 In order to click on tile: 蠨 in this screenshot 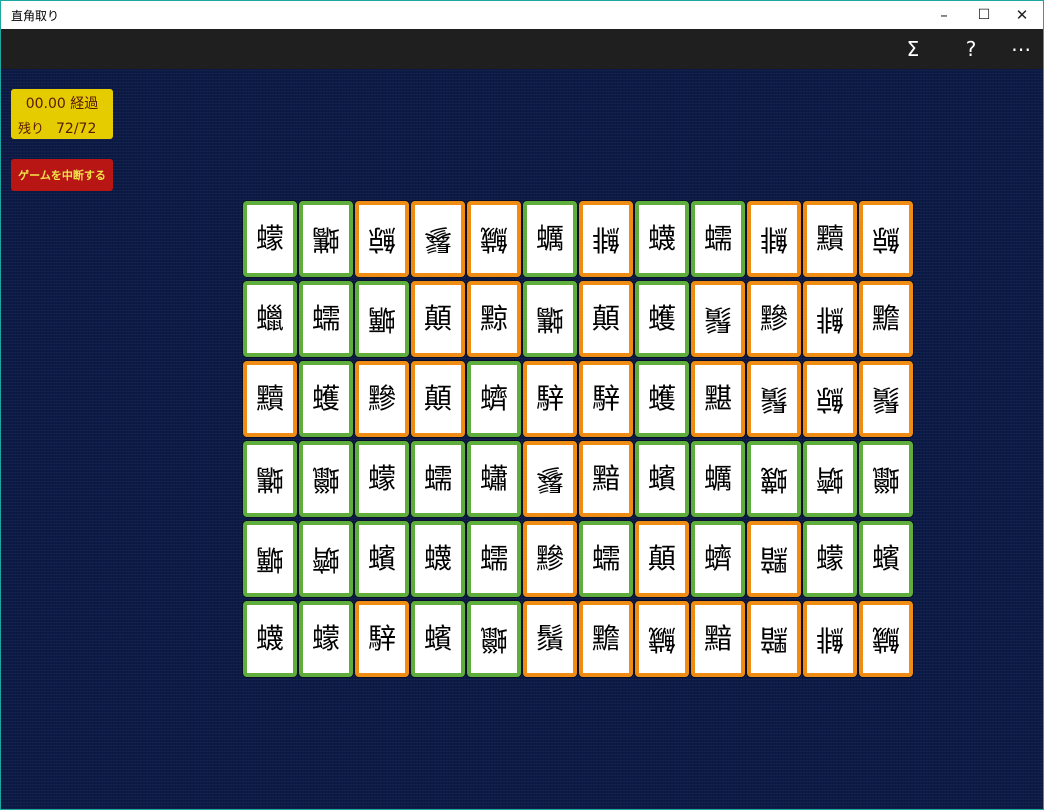, I will do `click(494, 479)`.